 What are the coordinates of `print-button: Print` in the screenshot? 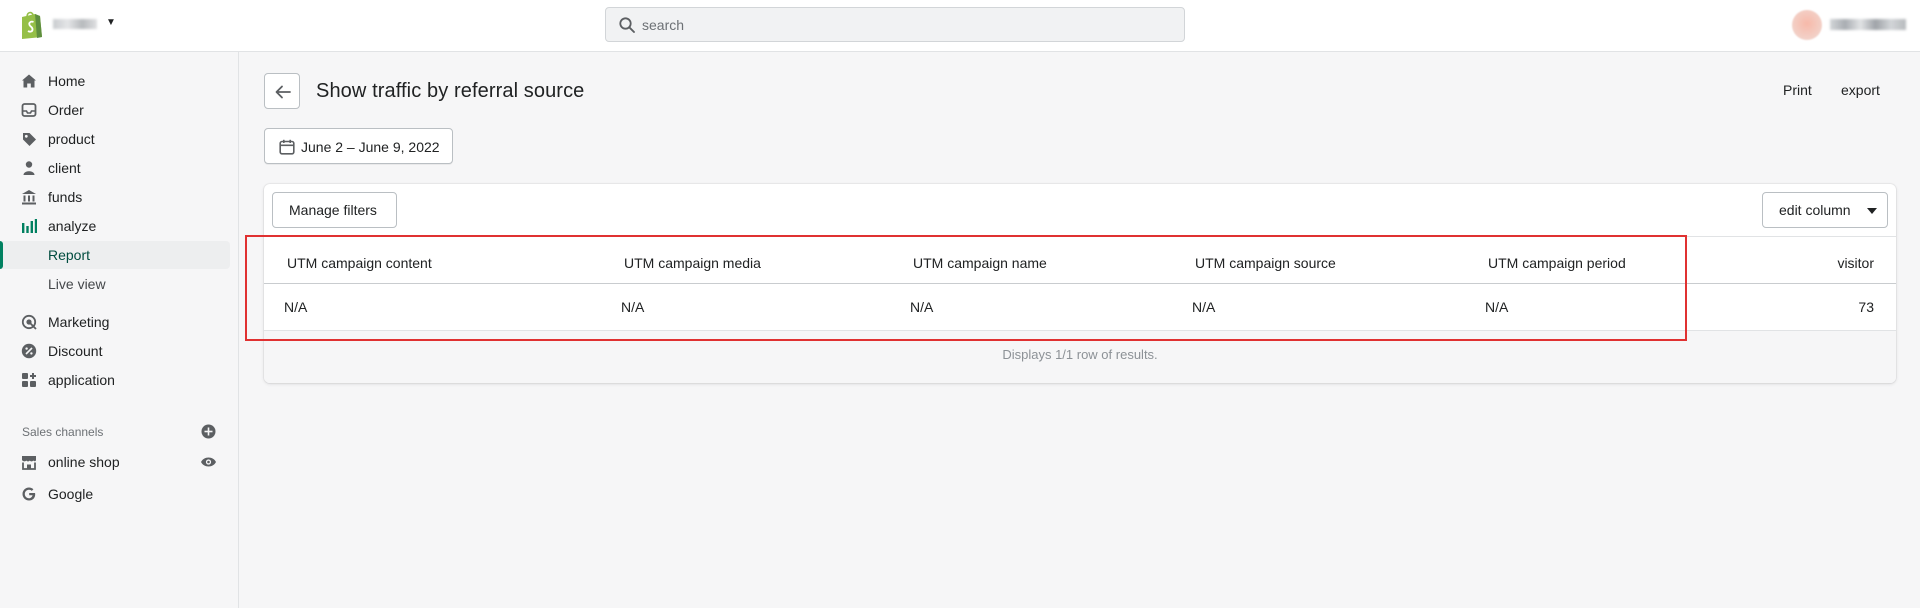 It's located at (1797, 90).